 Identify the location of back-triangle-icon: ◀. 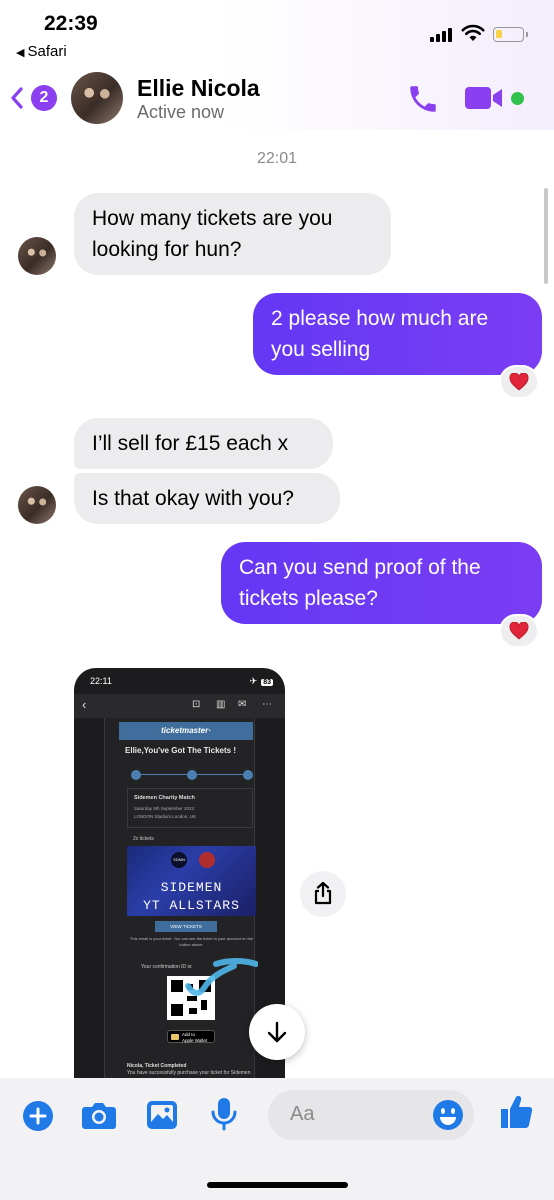
(20, 53).